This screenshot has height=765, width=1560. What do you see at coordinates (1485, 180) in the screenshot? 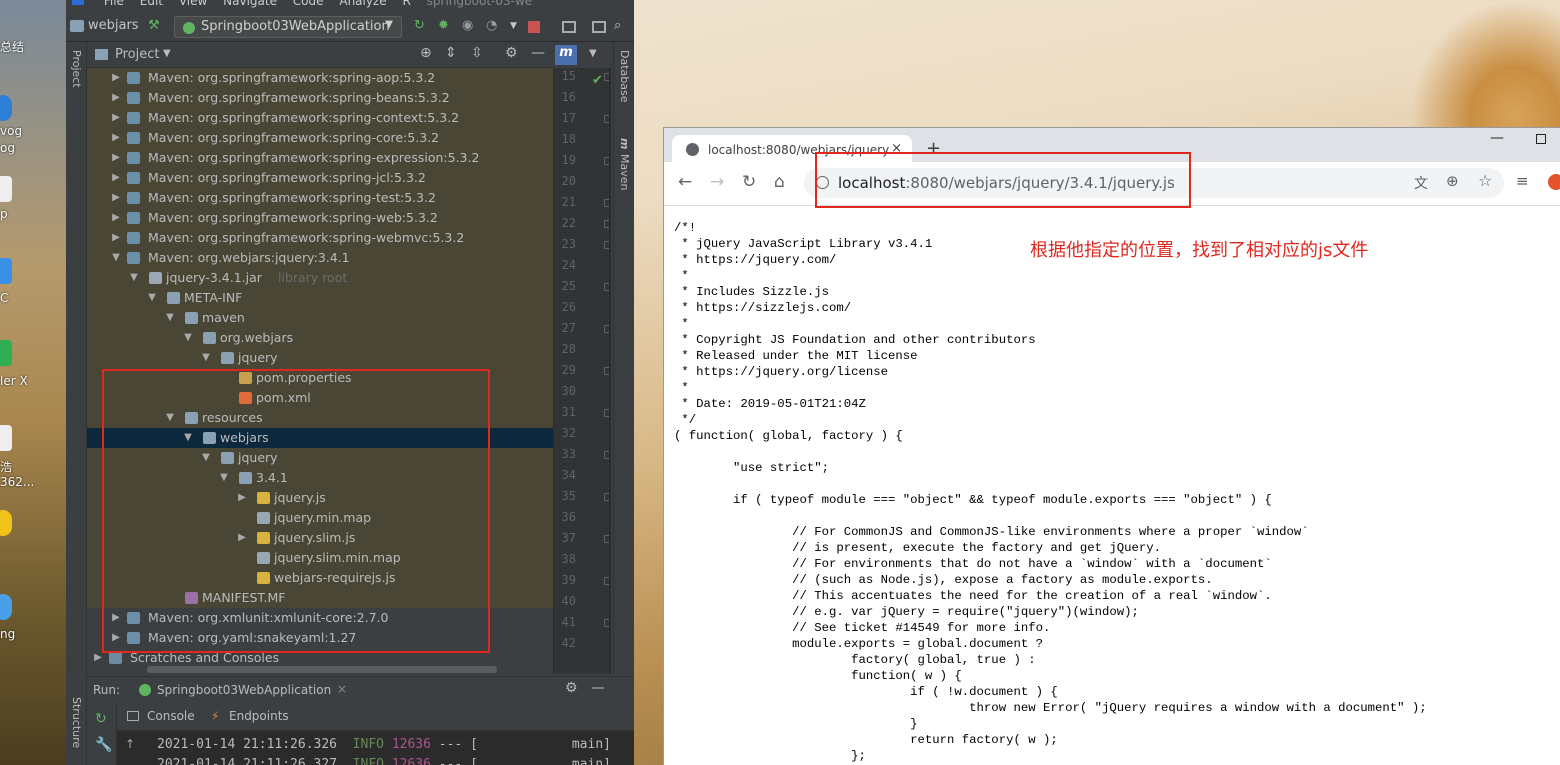
I see `bookmark-star-icon: ☆` at bounding box center [1485, 180].